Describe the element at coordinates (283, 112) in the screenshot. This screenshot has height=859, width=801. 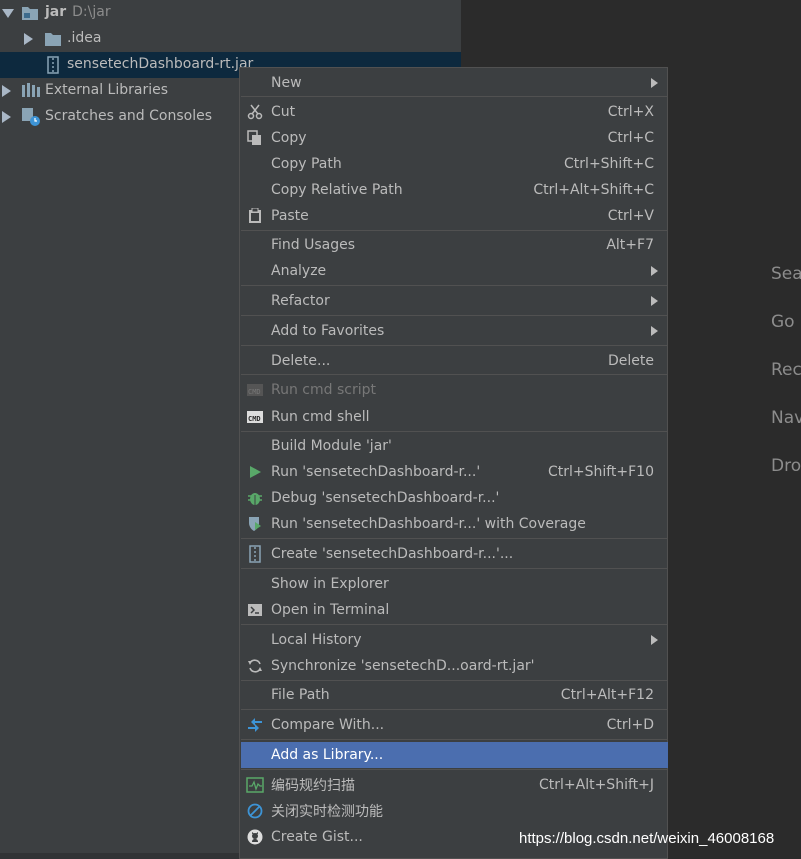
I see `menu-label: Cut` at that location.